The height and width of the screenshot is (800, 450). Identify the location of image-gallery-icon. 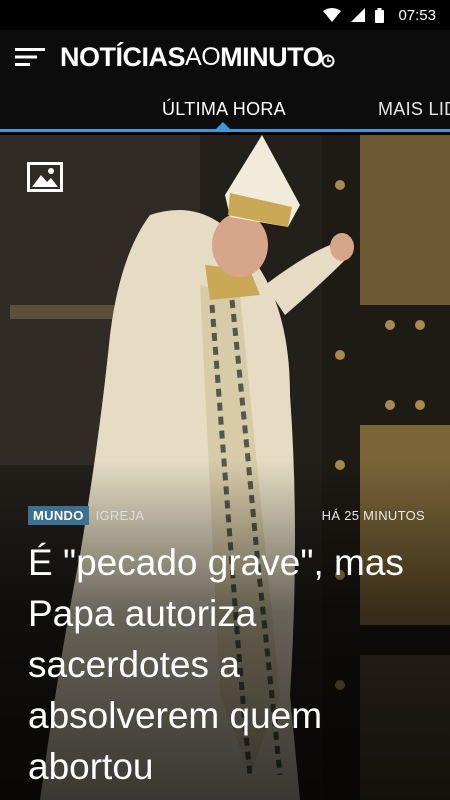
(45, 177).